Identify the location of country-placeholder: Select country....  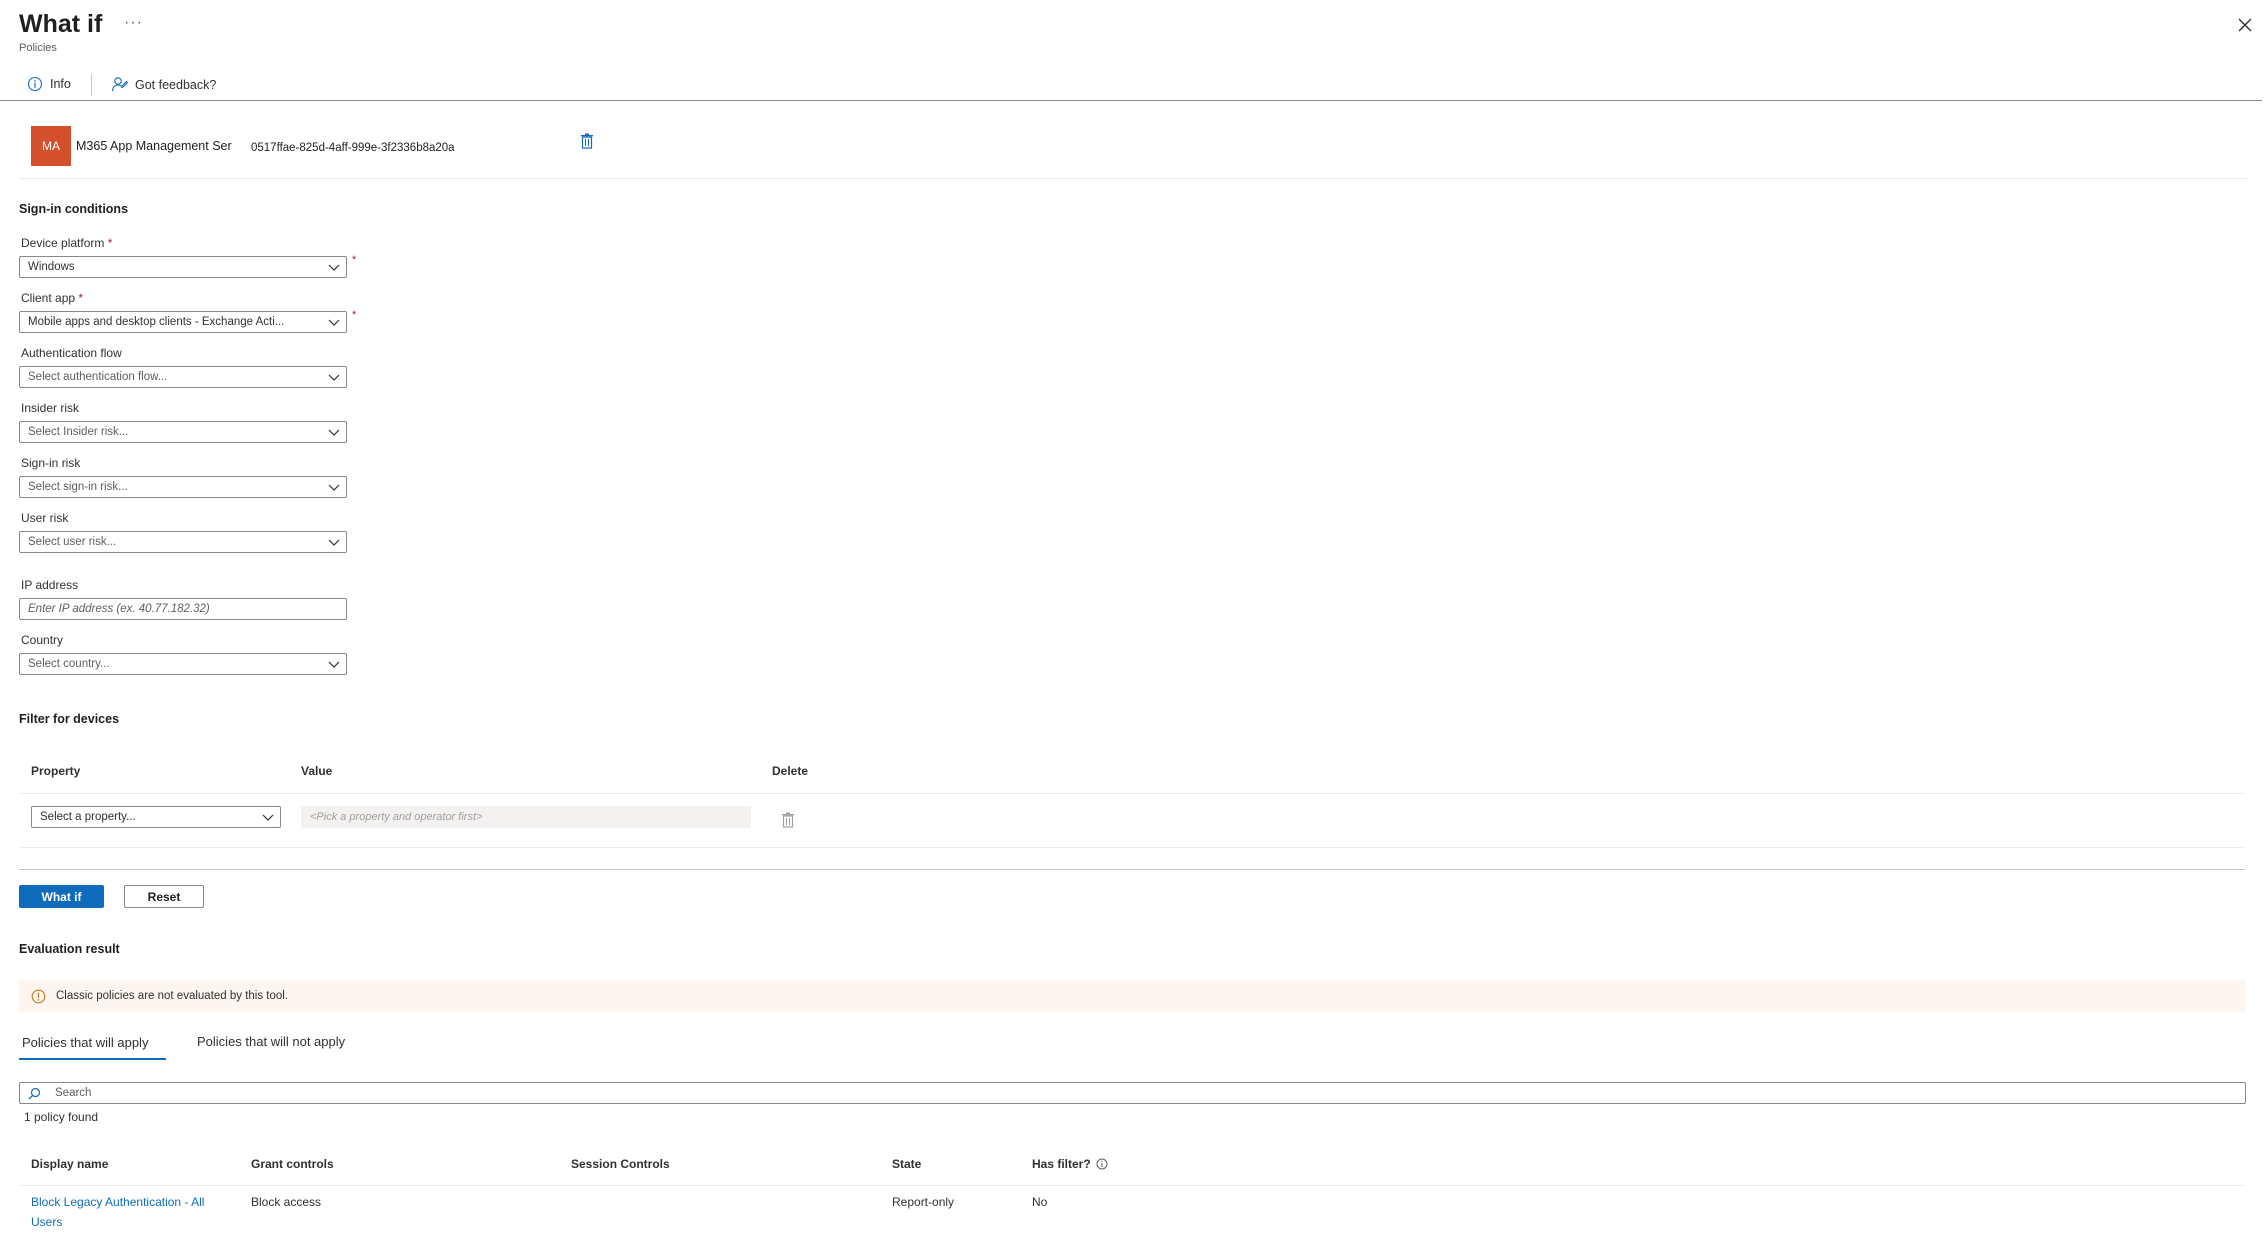
(69, 664).